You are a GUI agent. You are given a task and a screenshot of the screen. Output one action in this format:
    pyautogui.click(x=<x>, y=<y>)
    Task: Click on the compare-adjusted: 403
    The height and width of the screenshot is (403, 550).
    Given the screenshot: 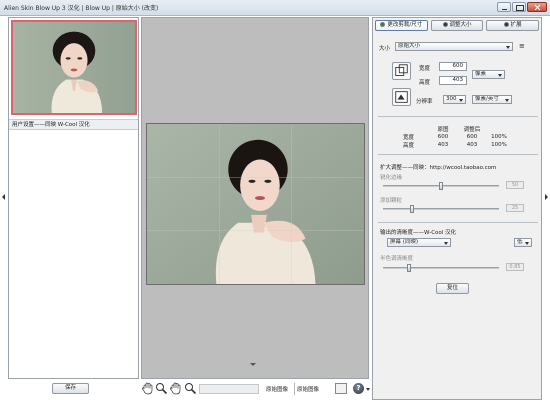 What is the action you would take?
    pyautogui.click(x=472, y=145)
    